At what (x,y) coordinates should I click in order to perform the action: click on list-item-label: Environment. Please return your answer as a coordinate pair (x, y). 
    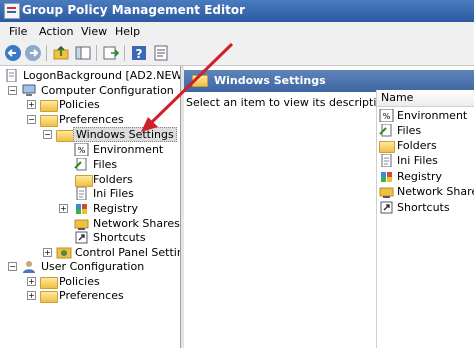
    Looking at the image, I should click on (432, 115).